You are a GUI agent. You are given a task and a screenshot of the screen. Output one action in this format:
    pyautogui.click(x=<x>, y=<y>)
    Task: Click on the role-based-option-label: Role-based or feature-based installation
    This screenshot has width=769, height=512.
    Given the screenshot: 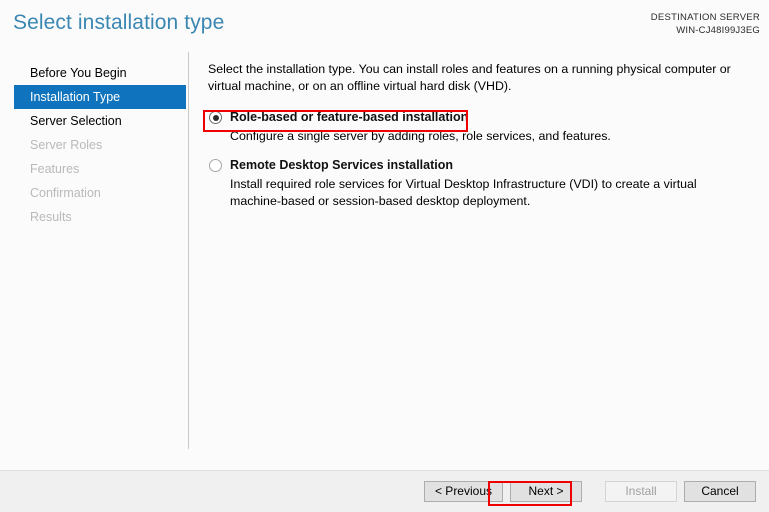 What is the action you would take?
    pyautogui.click(x=349, y=117)
    